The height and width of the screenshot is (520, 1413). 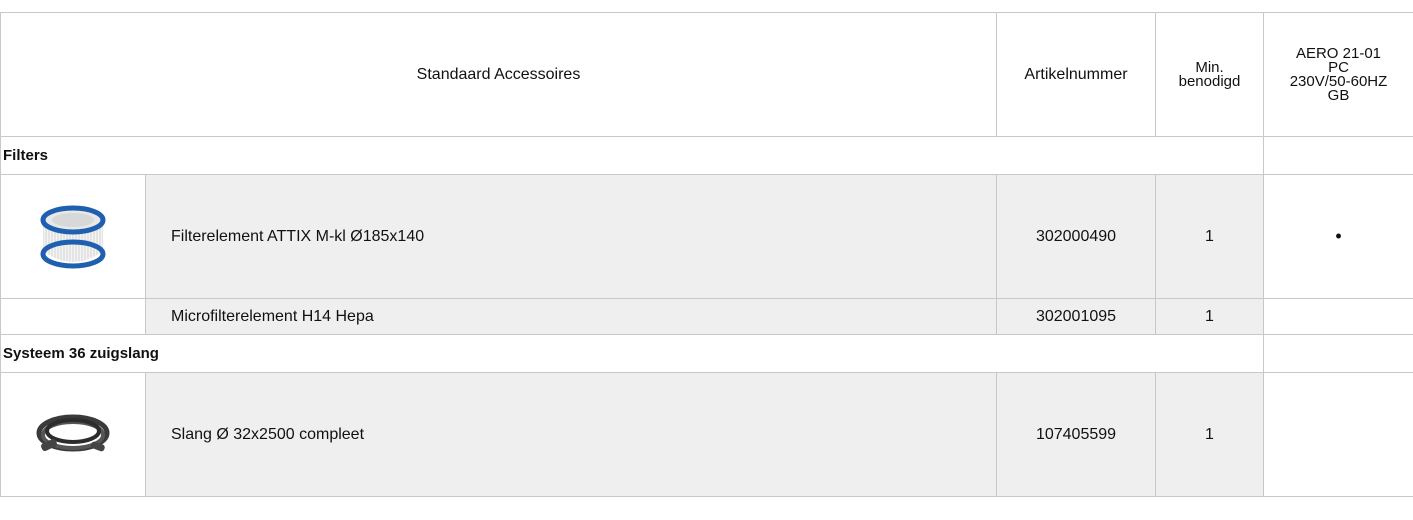 I want to click on category-label: Systeem 36 zuigslang, so click(x=632, y=353).